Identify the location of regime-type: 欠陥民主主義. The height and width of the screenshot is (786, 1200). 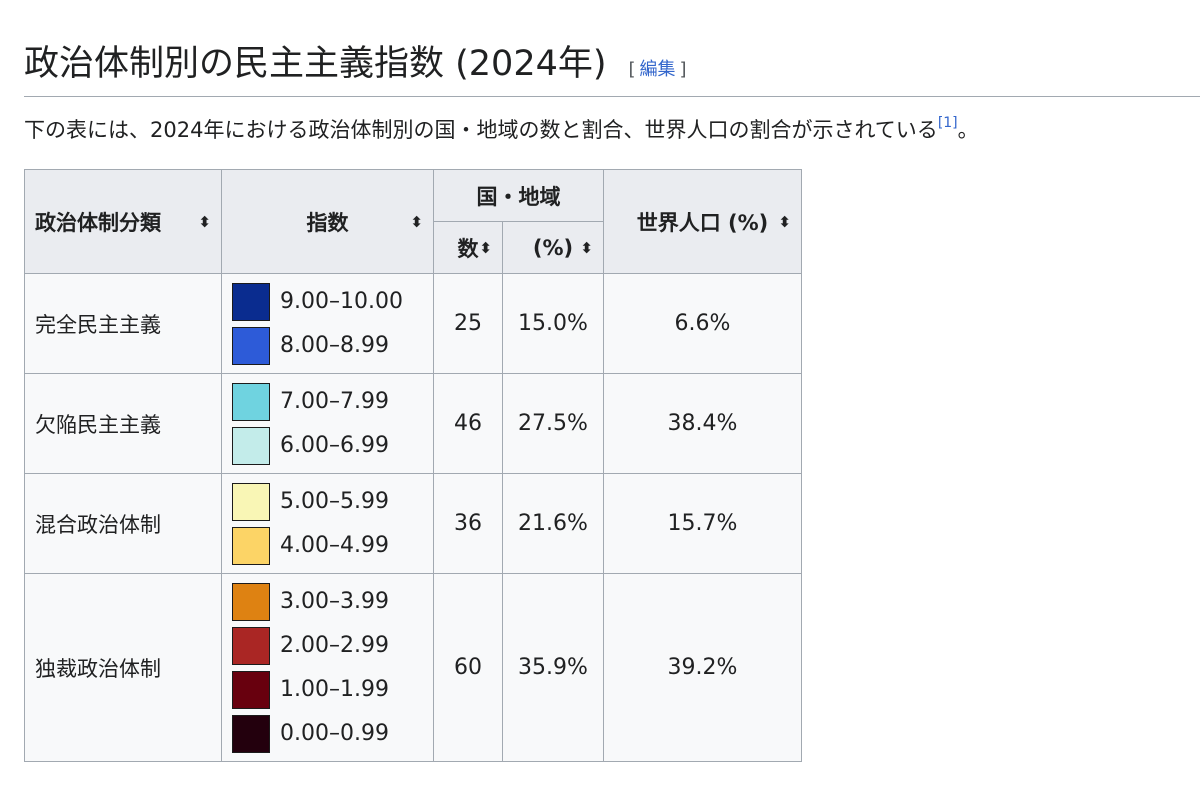
(123, 423).